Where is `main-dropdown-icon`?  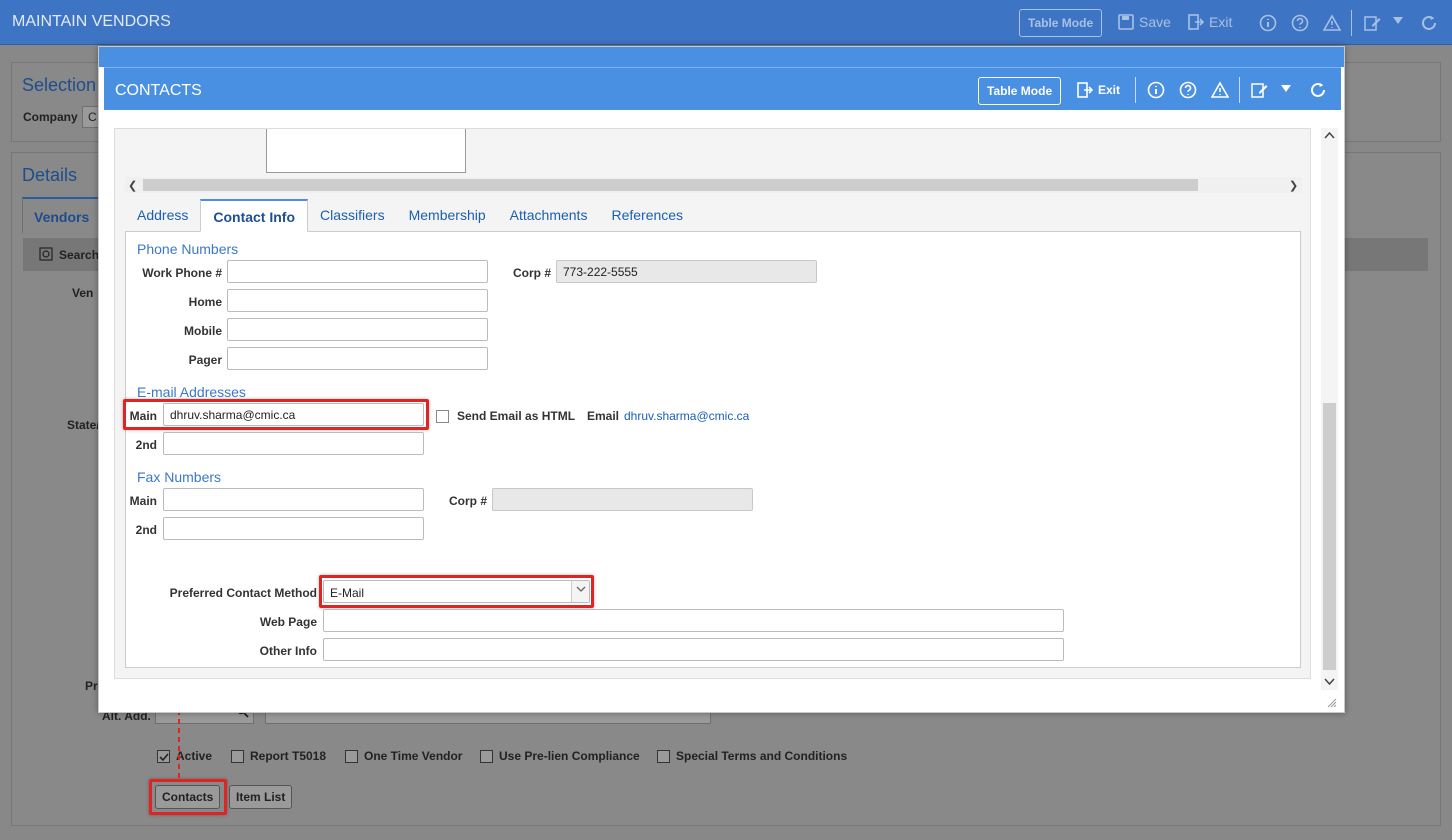
main-dropdown-icon is located at coordinates (1398, 21).